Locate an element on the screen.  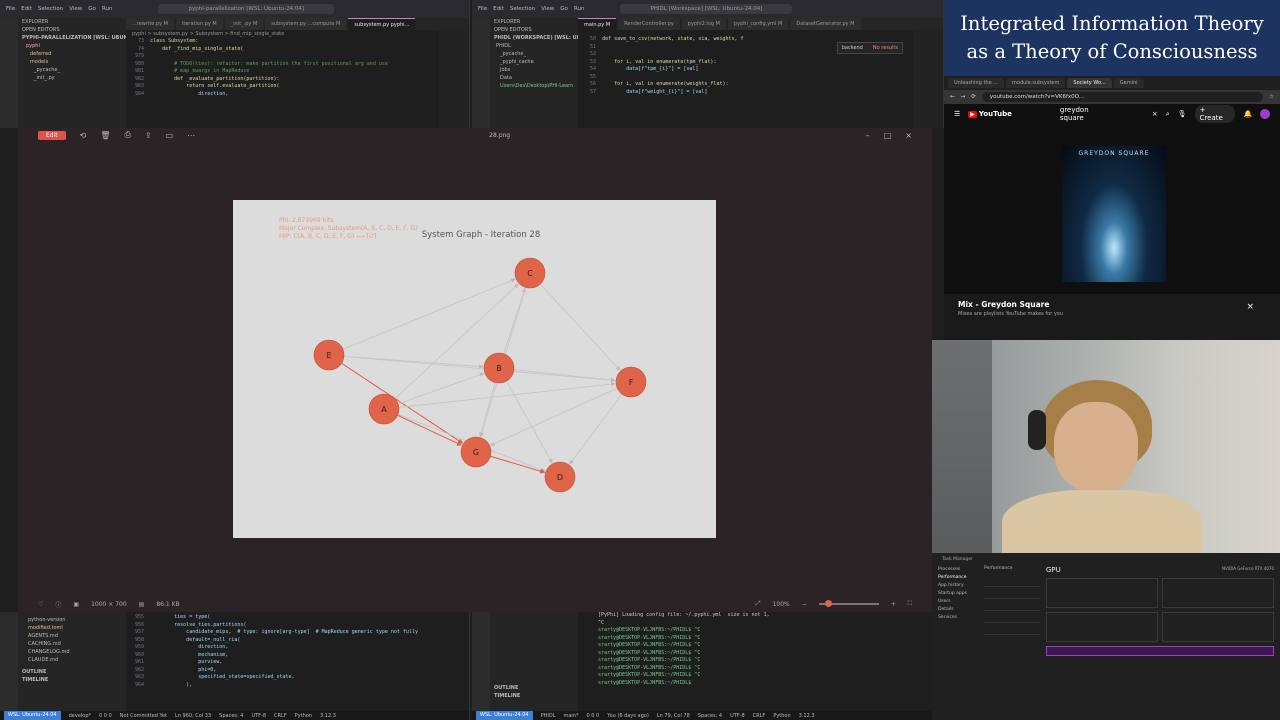
code-line: 979 is located at coordinates (300, 57).